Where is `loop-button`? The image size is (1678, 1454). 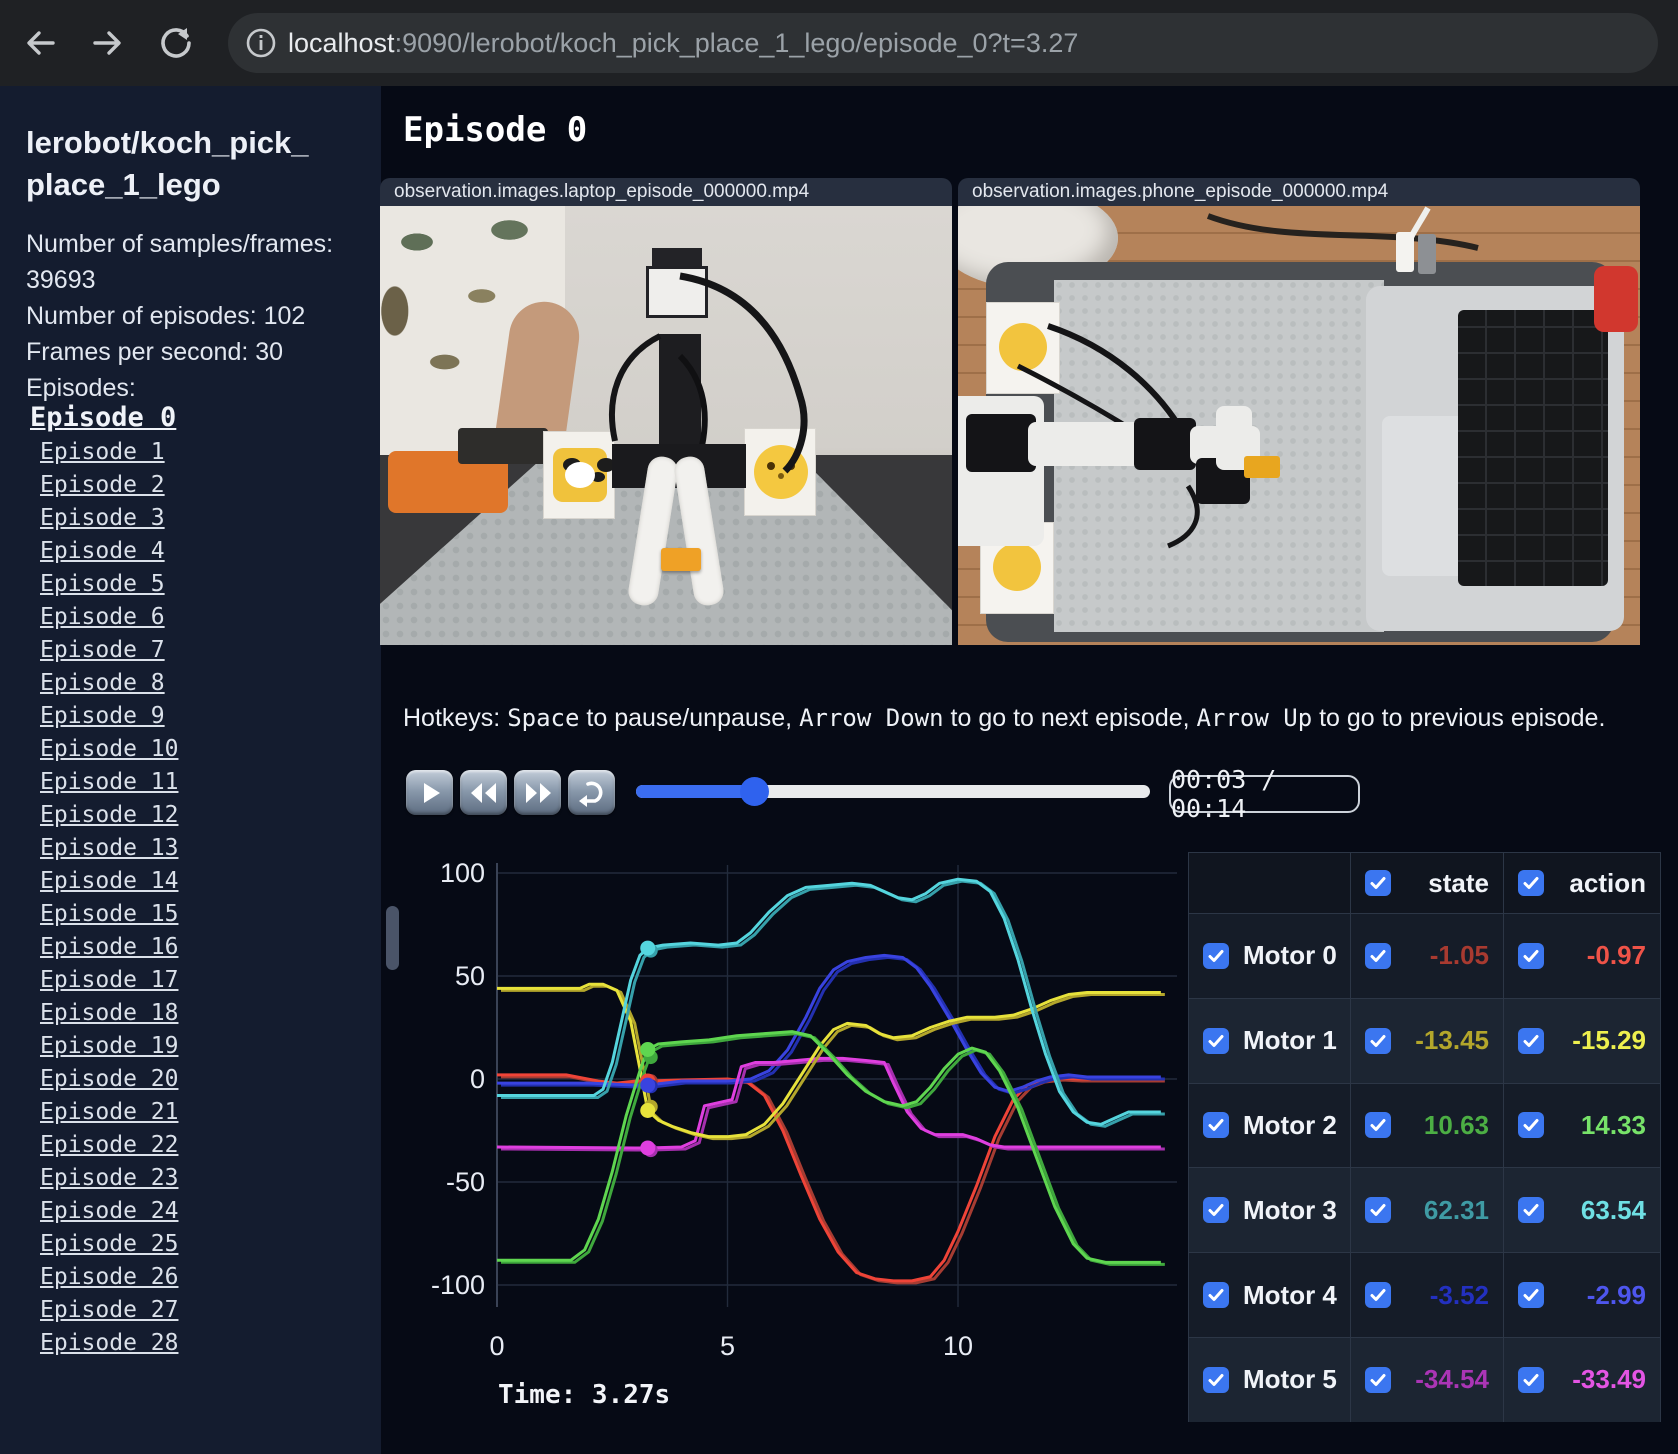
loop-button is located at coordinates (591, 792).